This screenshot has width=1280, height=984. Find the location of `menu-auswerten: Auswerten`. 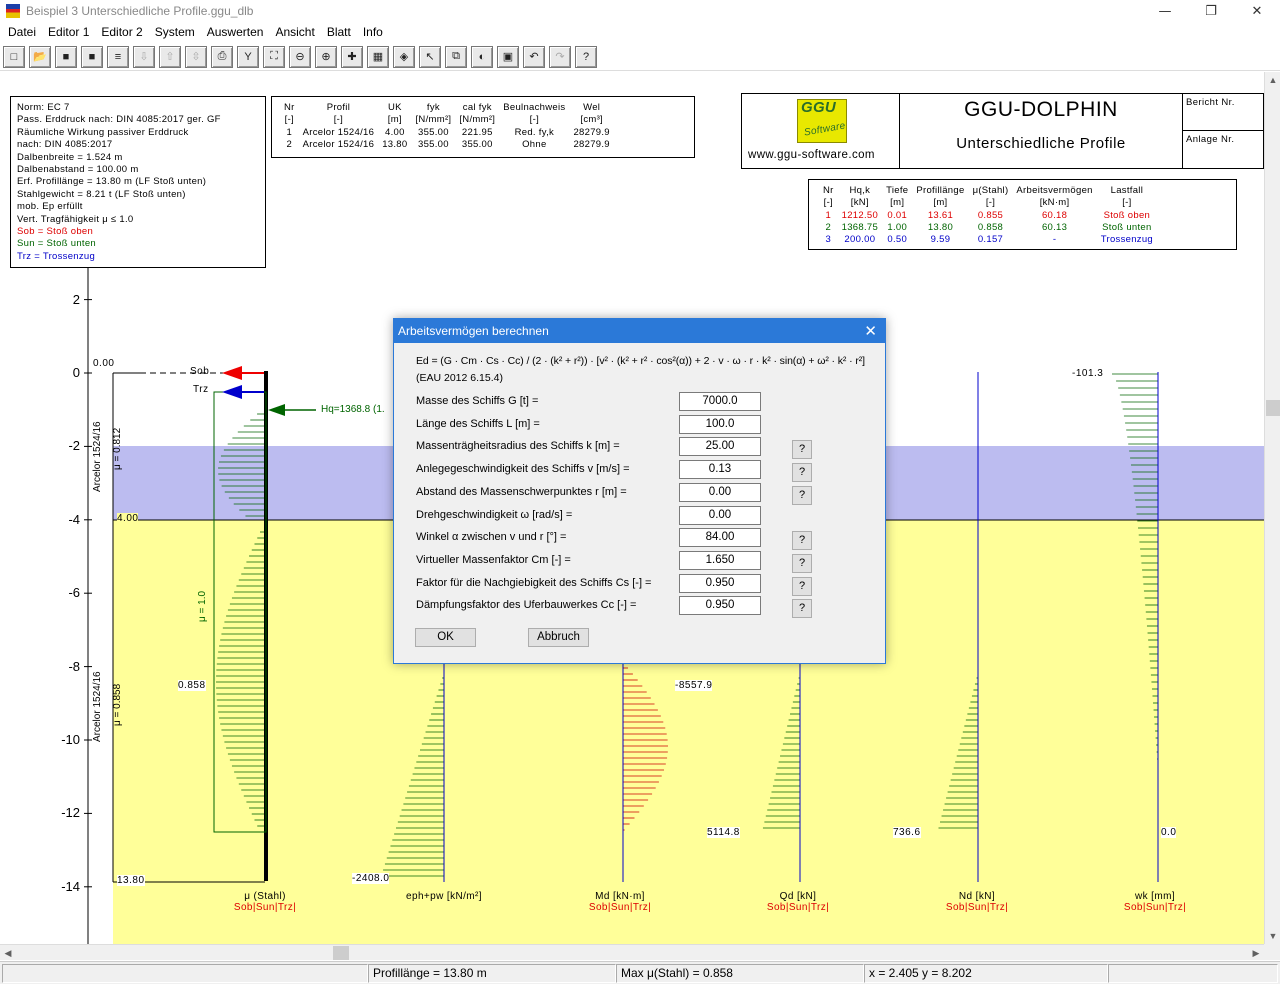

menu-auswerten: Auswerten is located at coordinates (235, 32).